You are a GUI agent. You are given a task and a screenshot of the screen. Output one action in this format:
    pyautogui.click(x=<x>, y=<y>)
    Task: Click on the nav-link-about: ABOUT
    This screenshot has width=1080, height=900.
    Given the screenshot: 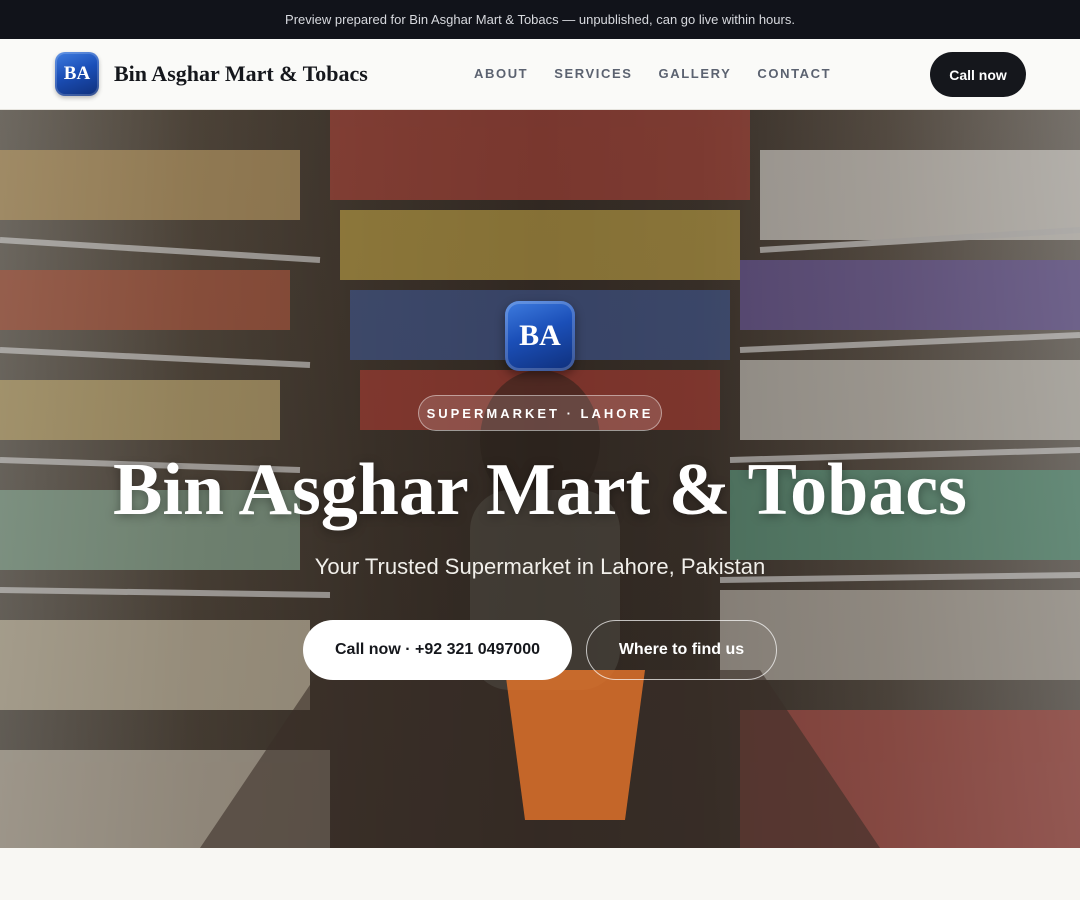 What is the action you would take?
    pyautogui.click(x=501, y=73)
    